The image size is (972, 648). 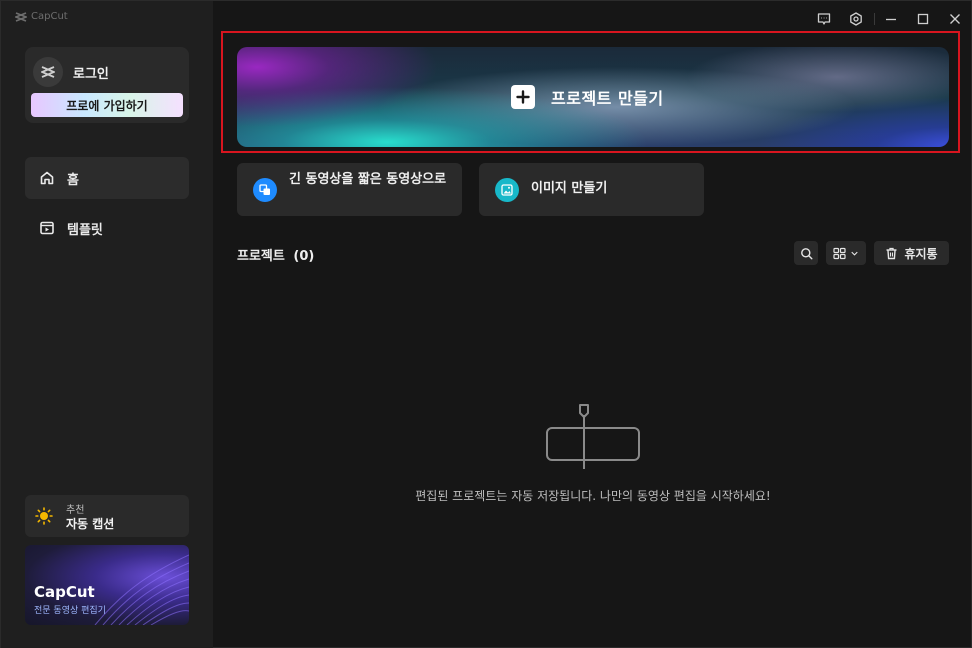 What do you see at coordinates (71, 72) in the screenshot?
I see `login-row: 로그인` at bounding box center [71, 72].